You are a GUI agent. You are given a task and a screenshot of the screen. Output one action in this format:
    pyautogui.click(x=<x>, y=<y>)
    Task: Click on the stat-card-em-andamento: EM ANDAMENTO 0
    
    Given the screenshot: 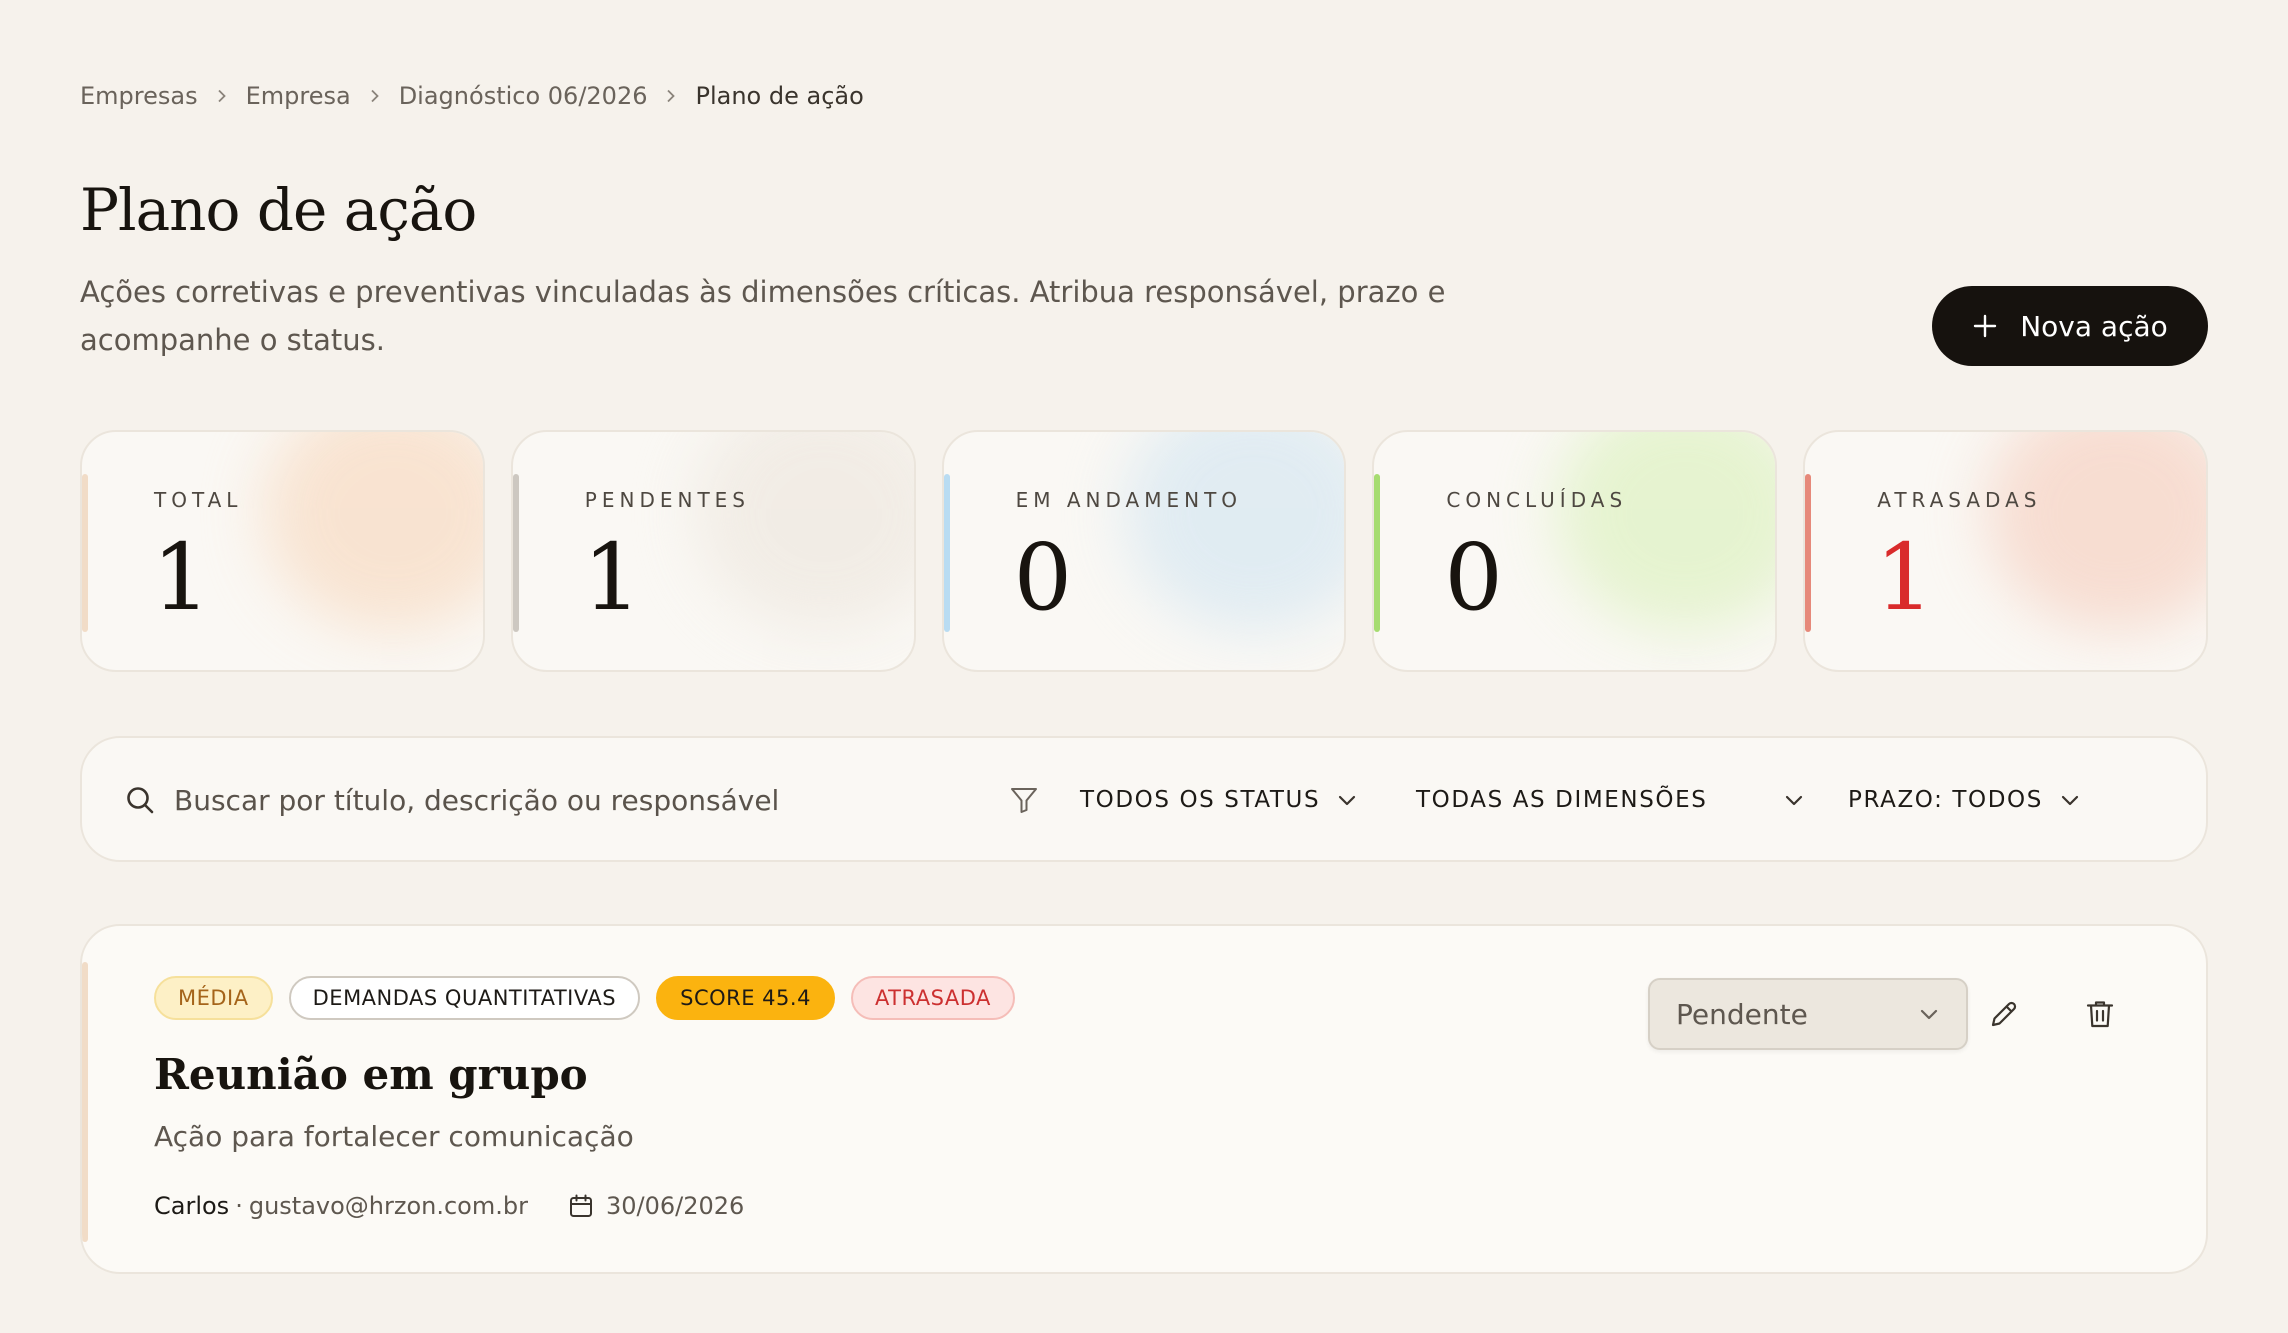 What is the action you would take?
    pyautogui.click(x=1144, y=551)
    